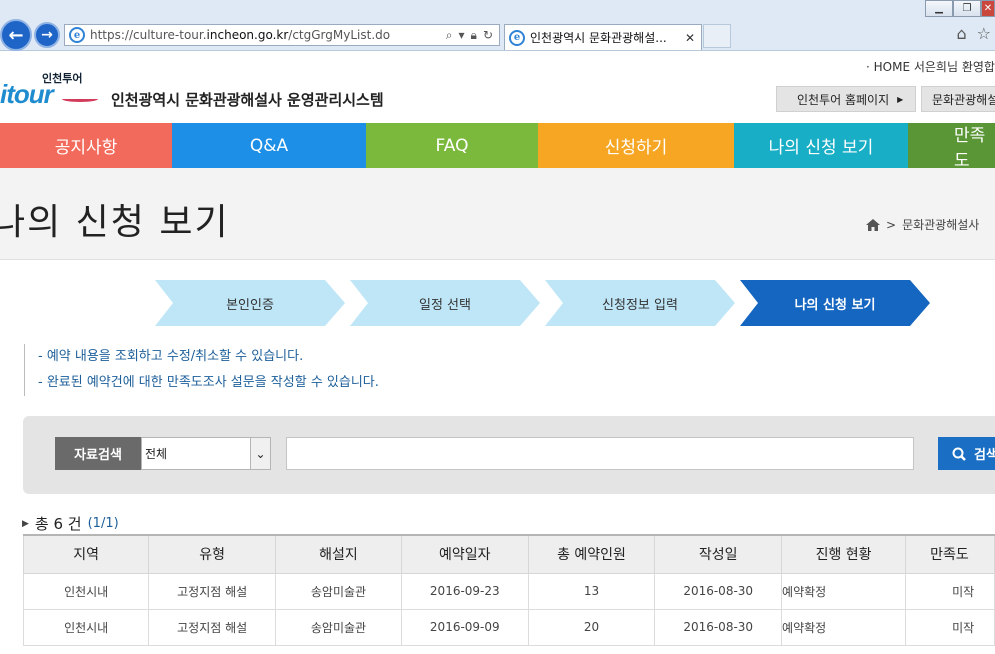  What do you see at coordinates (950, 554) in the screenshot?
I see `col-satisfaction: 만족도` at bounding box center [950, 554].